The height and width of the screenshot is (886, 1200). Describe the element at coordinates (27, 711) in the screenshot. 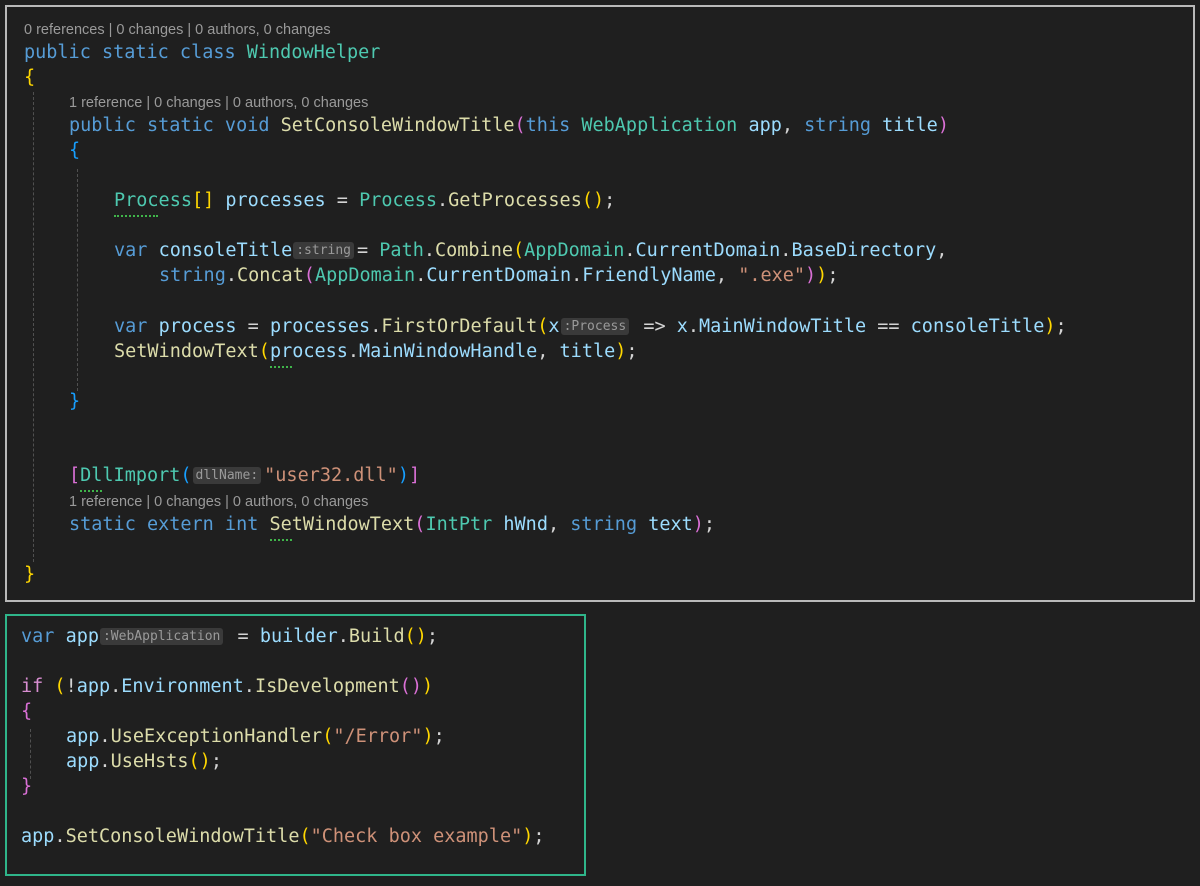

I see `if-open-brace: {` at that location.